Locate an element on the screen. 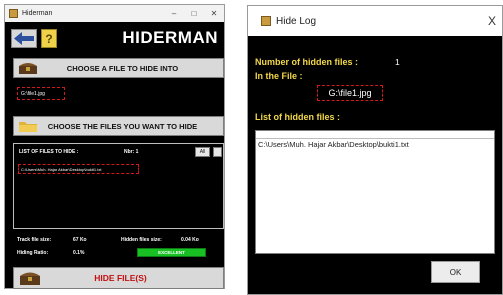  hidden-count-value: 1 is located at coordinates (397, 62).